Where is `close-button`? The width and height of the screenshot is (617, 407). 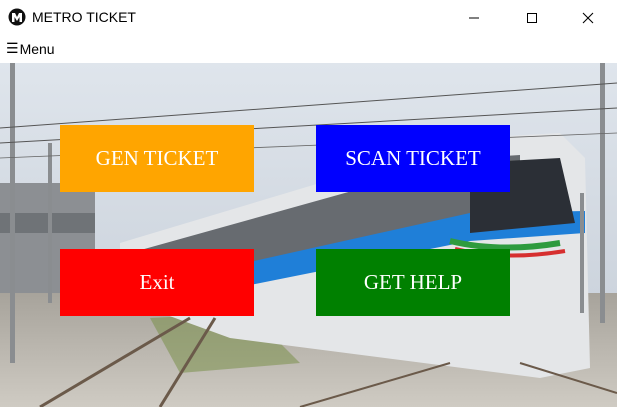
close-button is located at coordinates (588, 17).